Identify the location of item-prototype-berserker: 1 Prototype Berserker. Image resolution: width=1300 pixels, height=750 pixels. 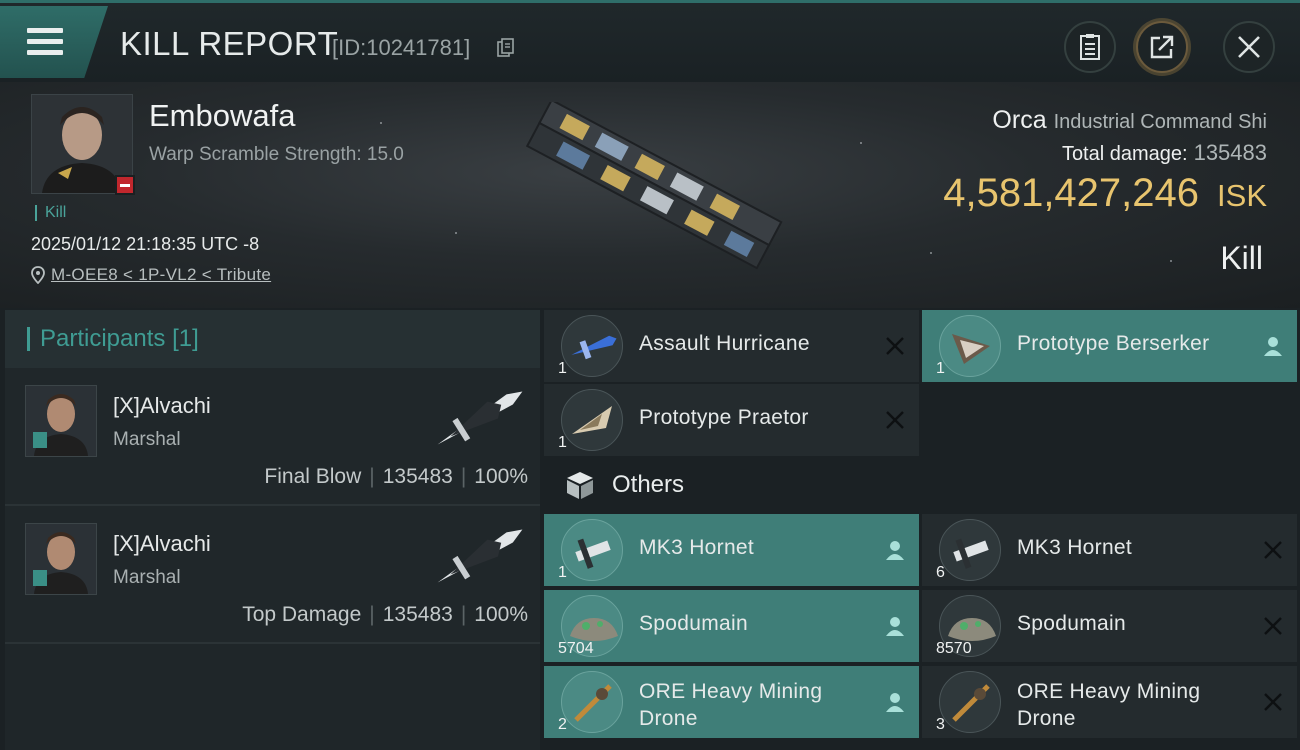
(1109, 346).